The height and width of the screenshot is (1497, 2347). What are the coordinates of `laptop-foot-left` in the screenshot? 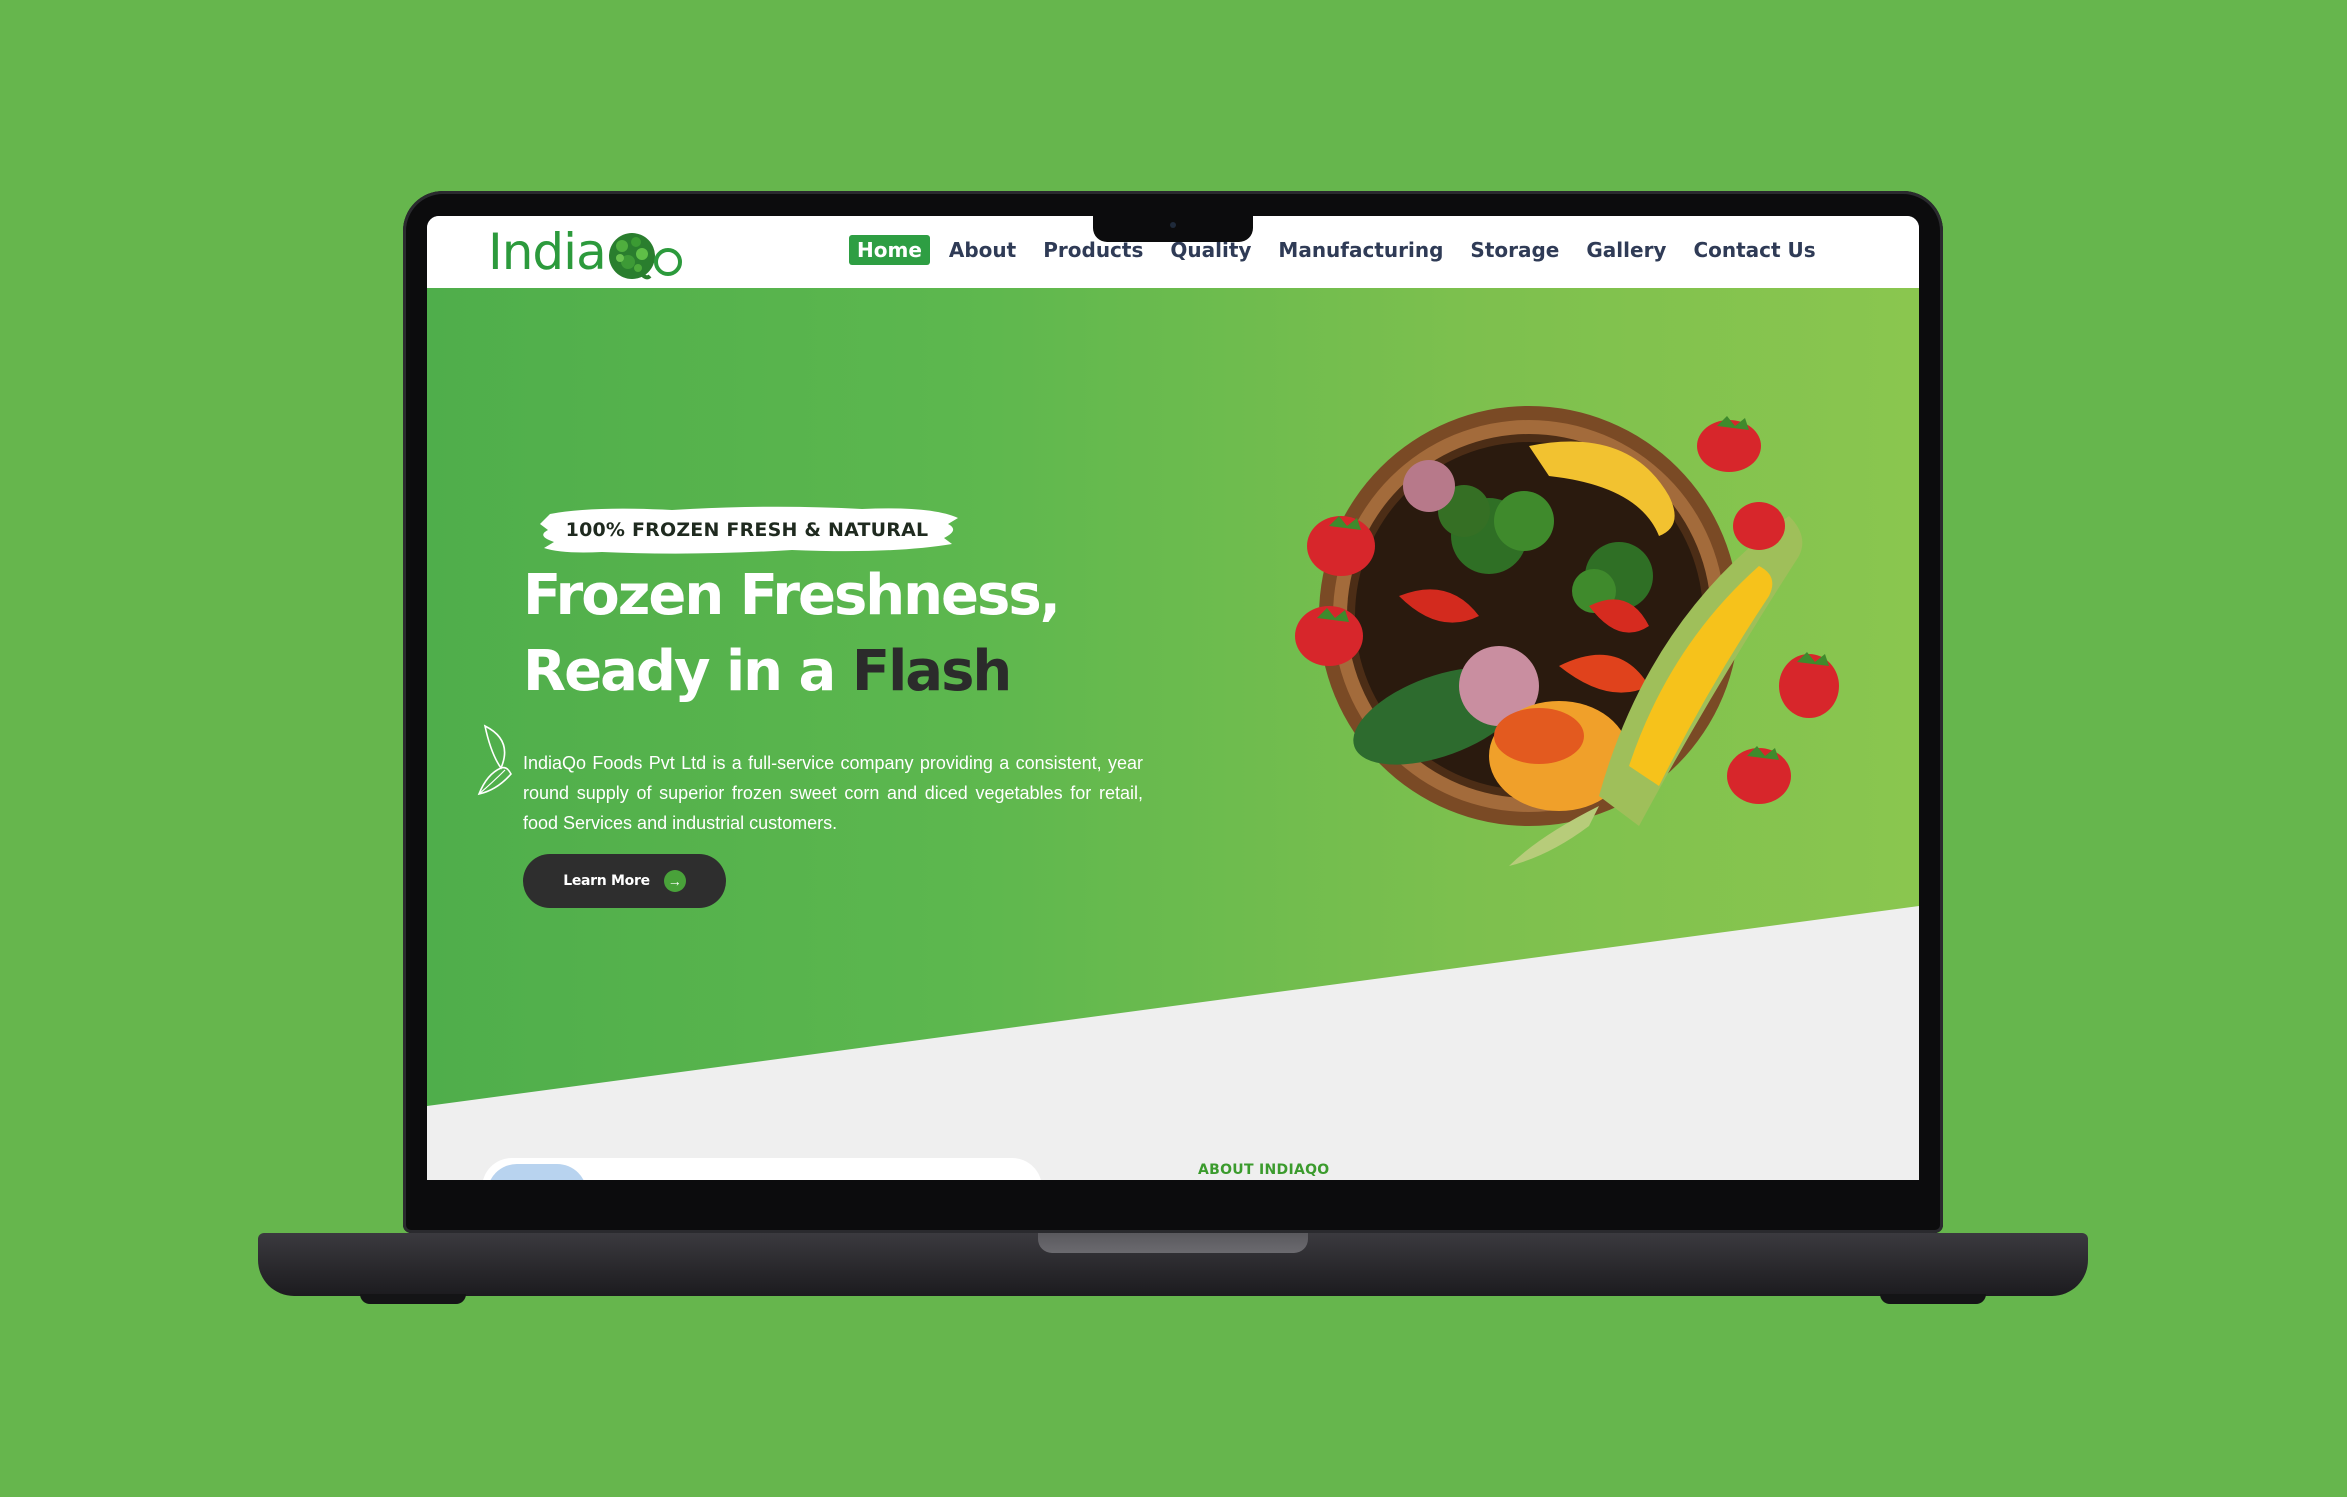 It's located at (413, 1299).